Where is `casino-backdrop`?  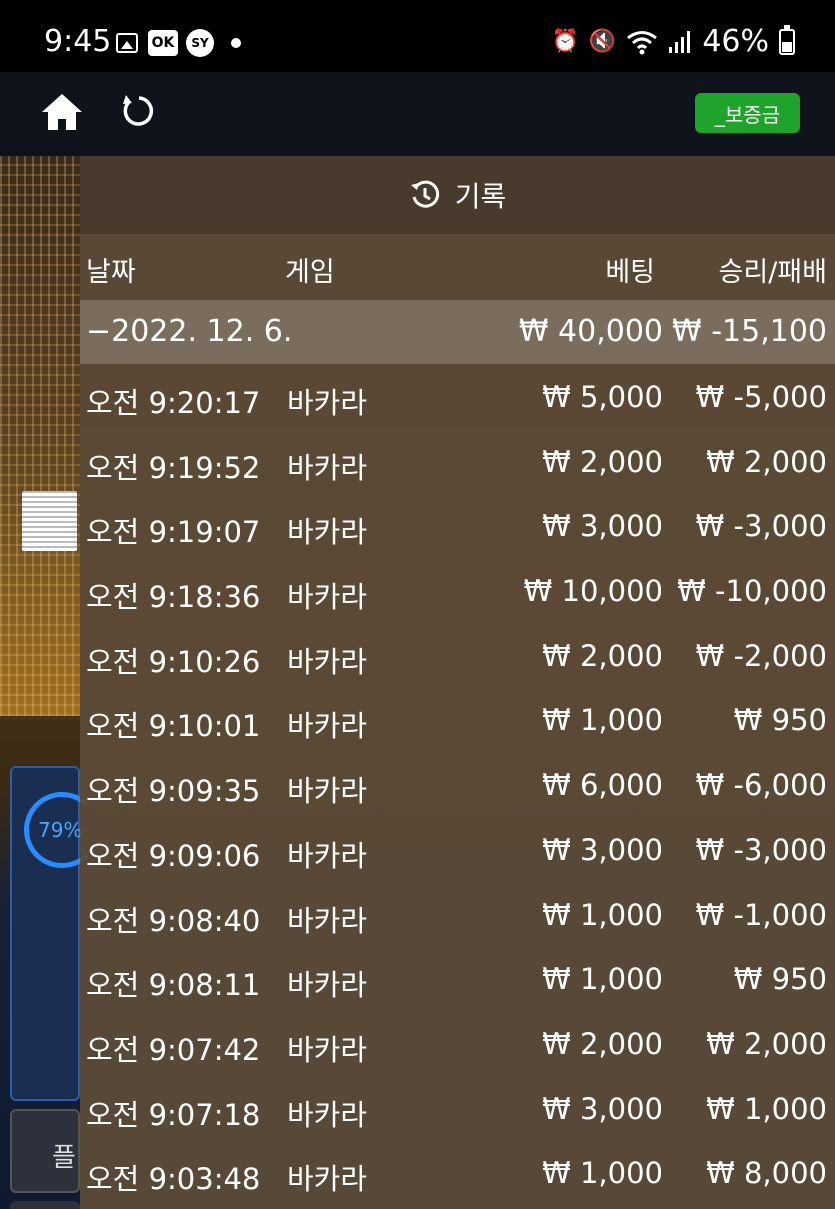
casino-backdrop is located at coordinates (40, 436).